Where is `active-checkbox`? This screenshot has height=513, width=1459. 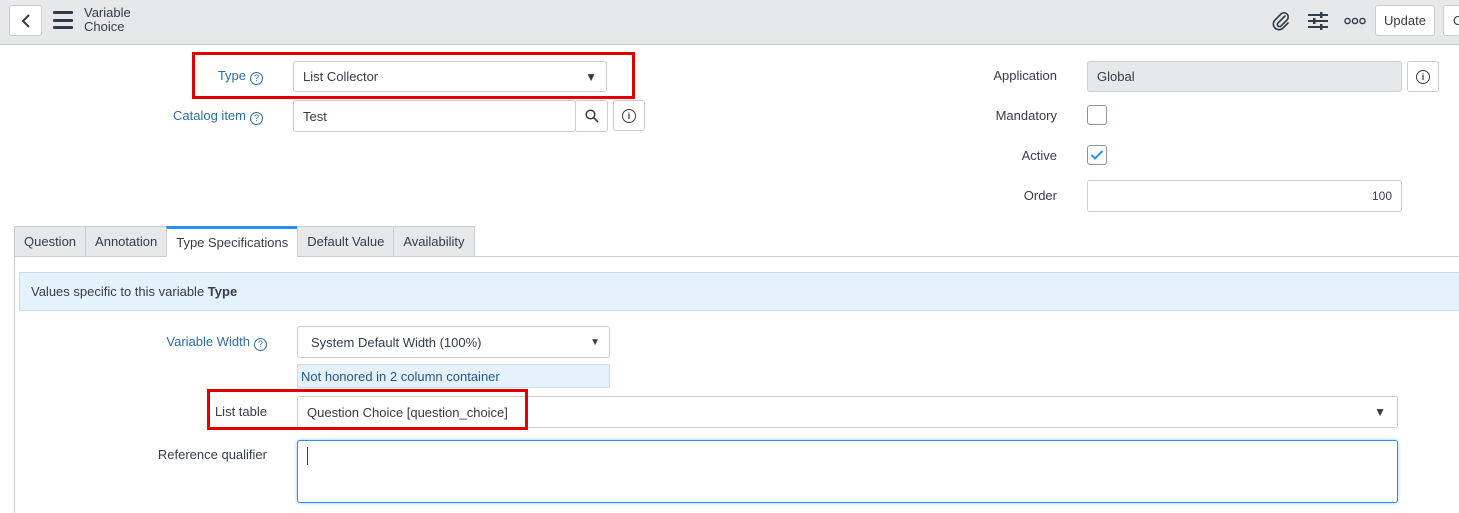 active-checkbox is located at coordinates (1097, 155).